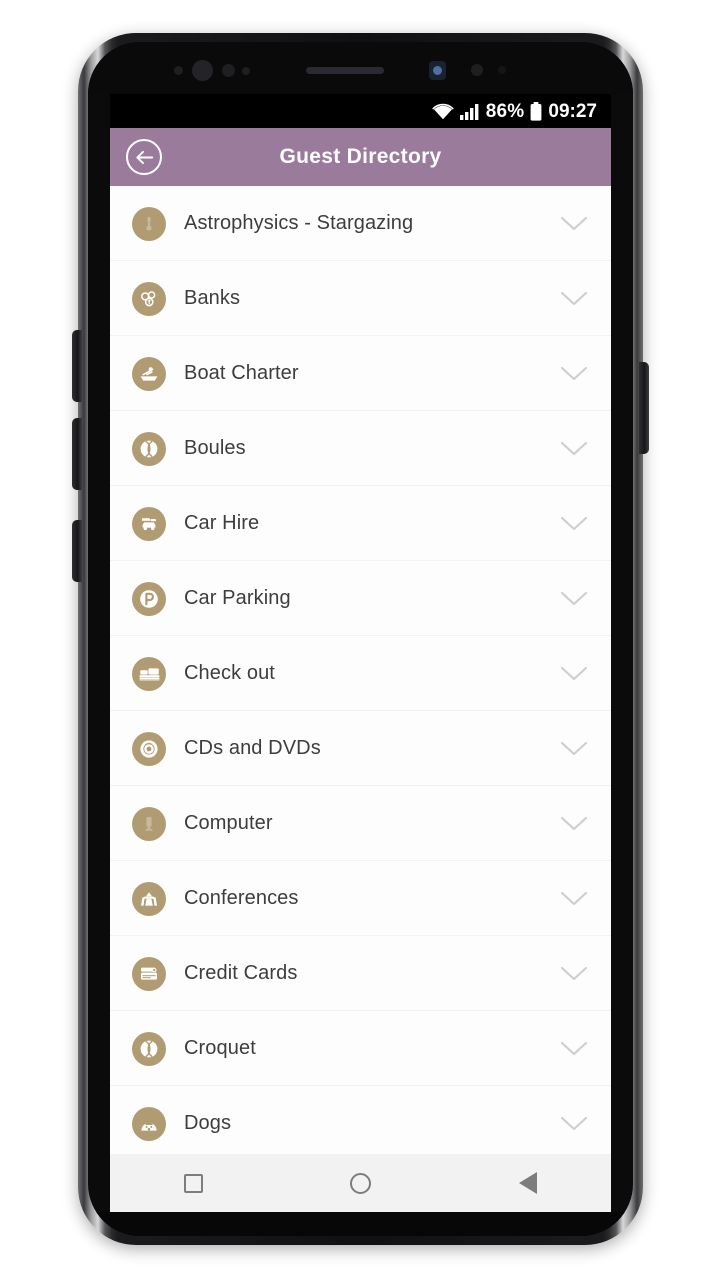 This screenshot has height=1280, width=720. I want to click on top-bezel, so click(360, 68).